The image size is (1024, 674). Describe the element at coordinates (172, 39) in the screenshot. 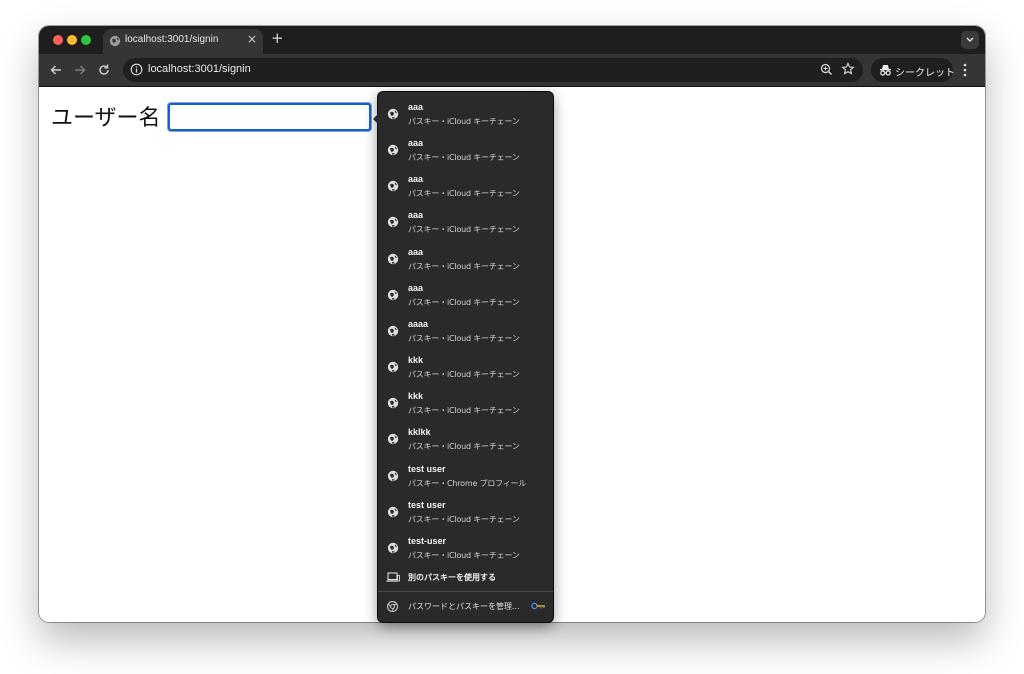

I see `tab-title: localhost:3001/signin` at that location.